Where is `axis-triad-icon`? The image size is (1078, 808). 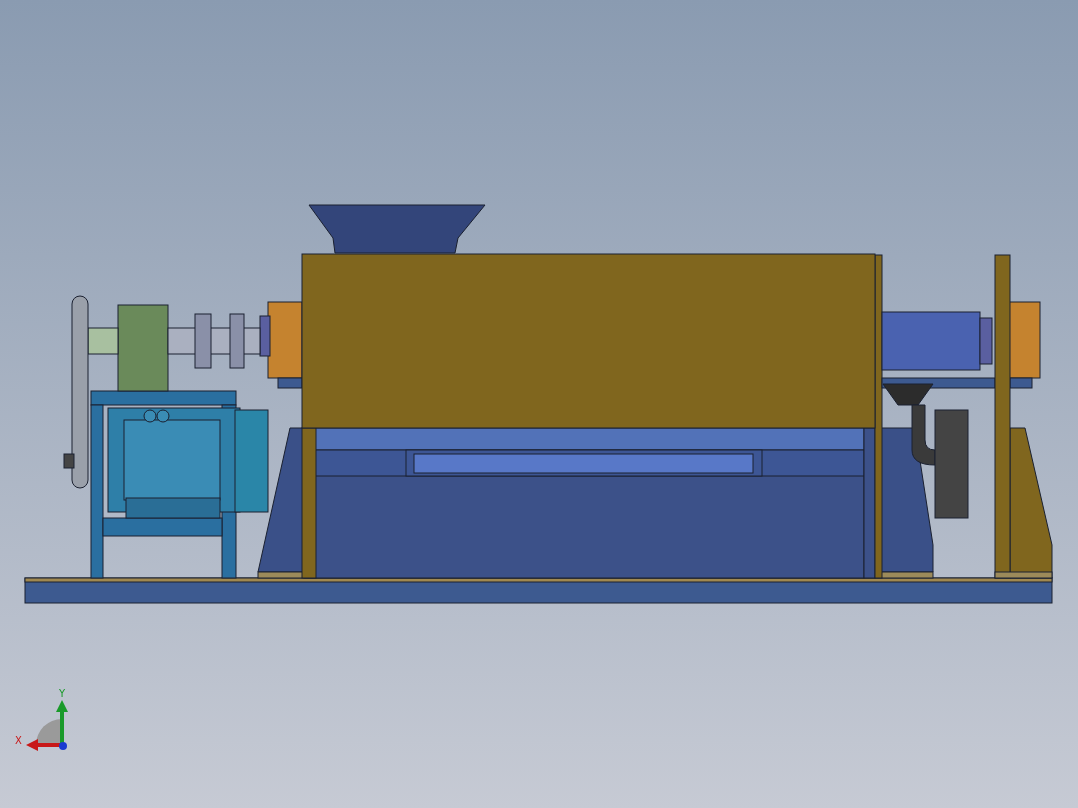
axis-triad-icon is located at coordinates (47, 725).